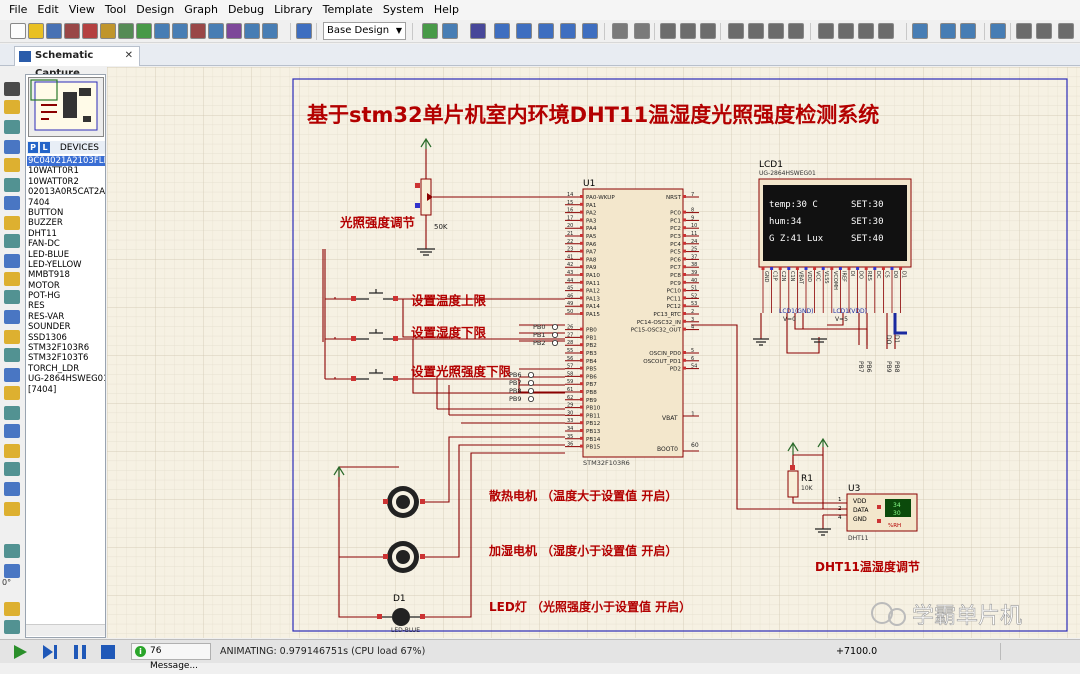 The height and width of the screenshot is (674, 1080). What do you see at coordinates (12, 469) in the screenshot?
I see `text-icon` at bounding box center [12, 469].